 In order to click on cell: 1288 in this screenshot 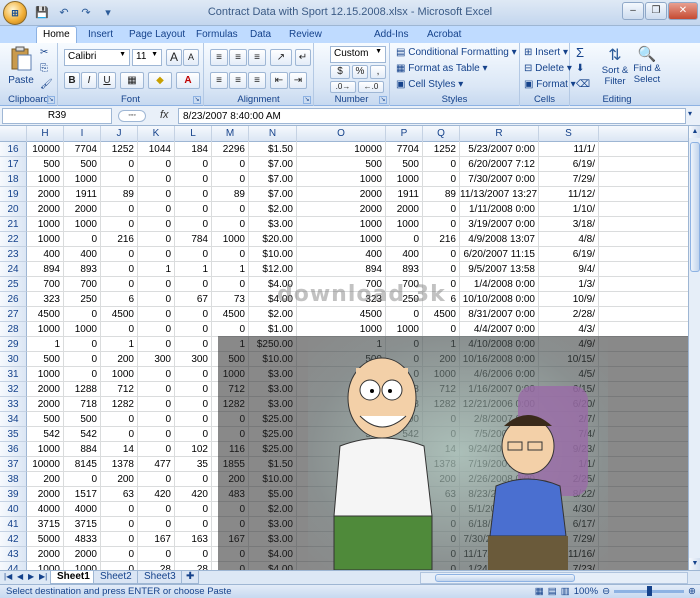, I will do `click(82, 389)`.